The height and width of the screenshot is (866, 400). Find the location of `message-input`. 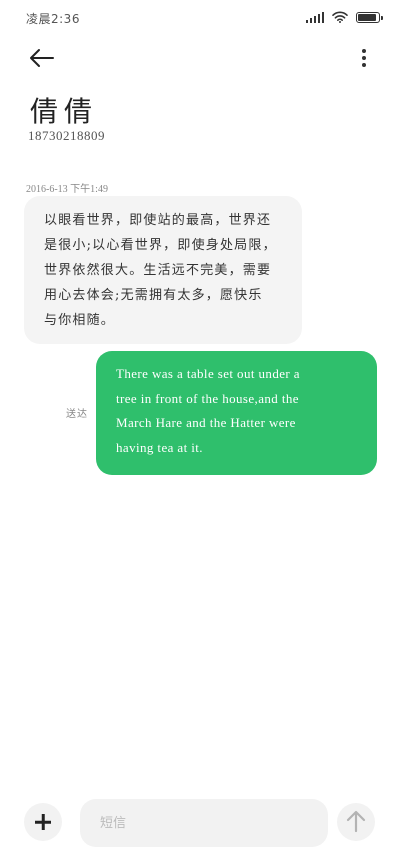

message-input is located at coordinates (204, 823).